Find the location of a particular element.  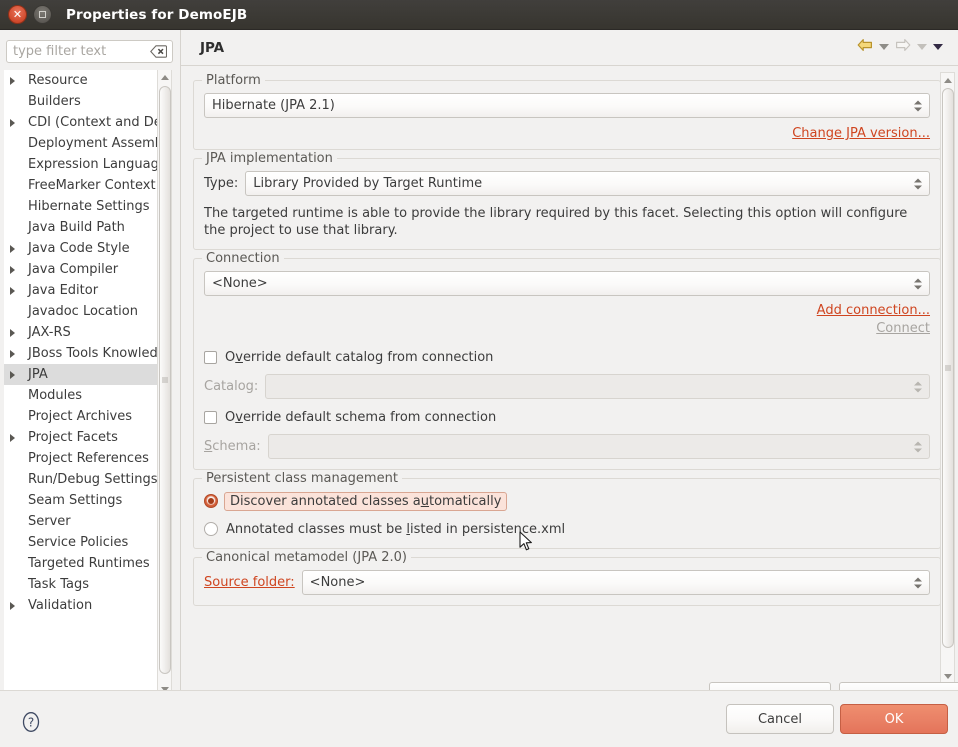

source-folder-combo: <None> is located at coordinates (615, 582).